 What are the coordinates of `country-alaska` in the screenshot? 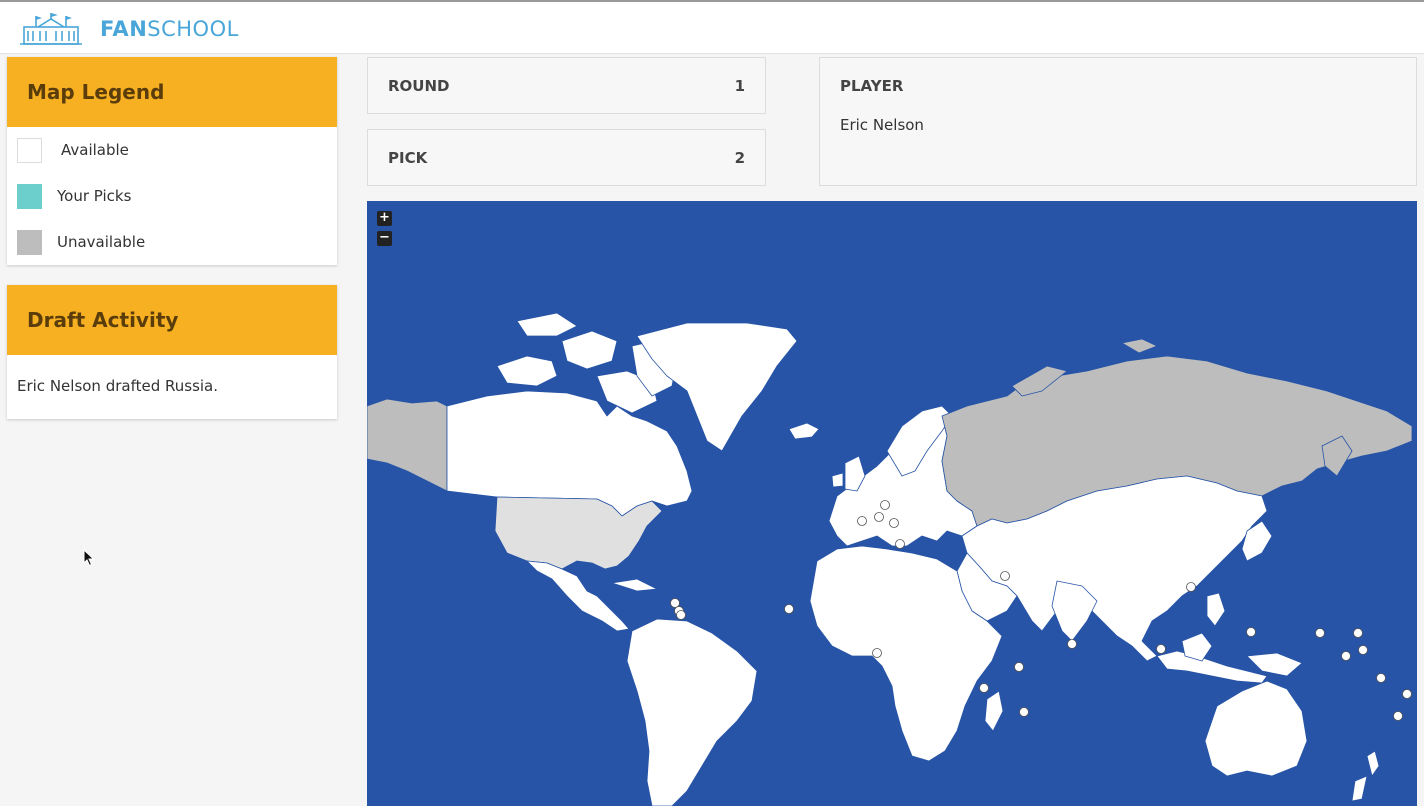 It's located at (407, 445).